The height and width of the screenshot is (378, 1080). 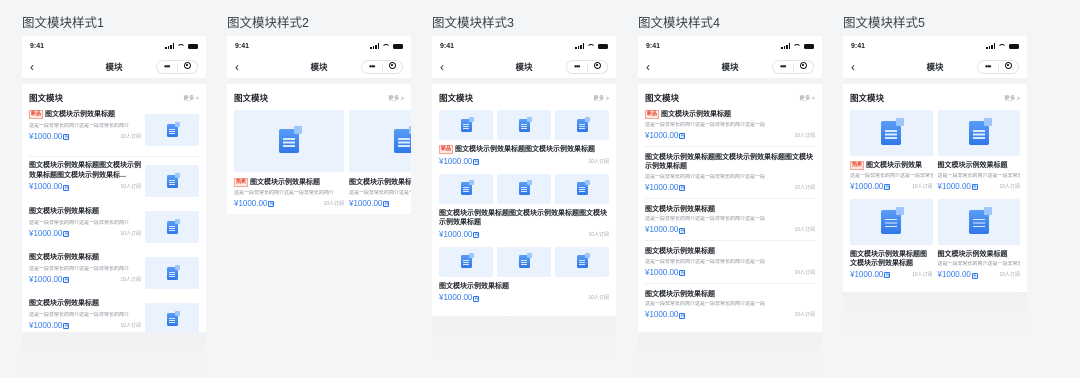 What do you see at coordinates (891, 239) in the screenshot?
I see `grid-card: 图文模块示例效果标题图文模块示例效果标题 ¥1000.00 券 10人订阅` at bounding box center [891, 239].